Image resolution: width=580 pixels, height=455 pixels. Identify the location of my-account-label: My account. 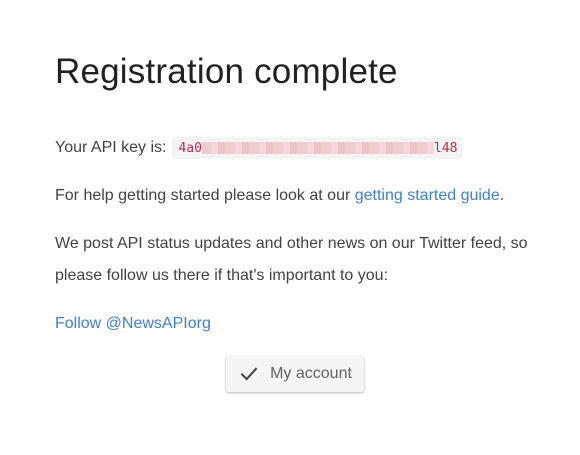
(311, 373).